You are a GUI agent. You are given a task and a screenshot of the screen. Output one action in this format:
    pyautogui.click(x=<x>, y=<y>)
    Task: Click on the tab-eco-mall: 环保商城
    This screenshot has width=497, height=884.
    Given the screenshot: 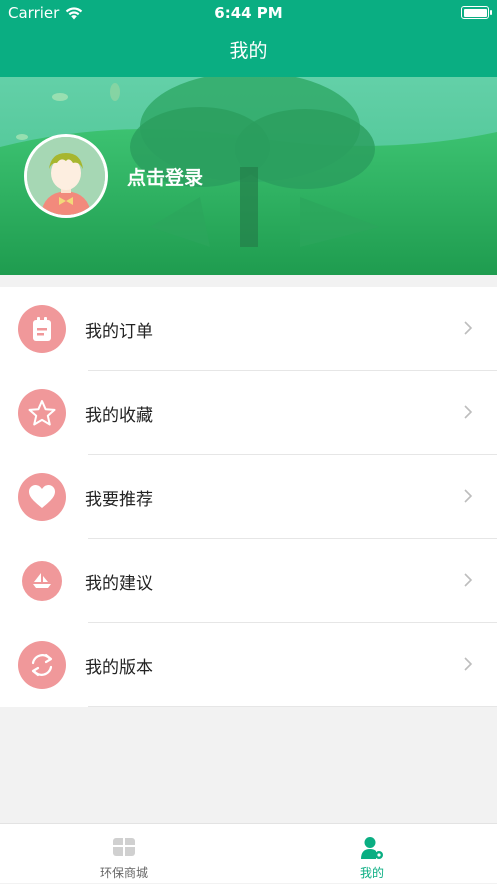 What is the action you would take?
    pyautogui.click(x=124, y=854)
    